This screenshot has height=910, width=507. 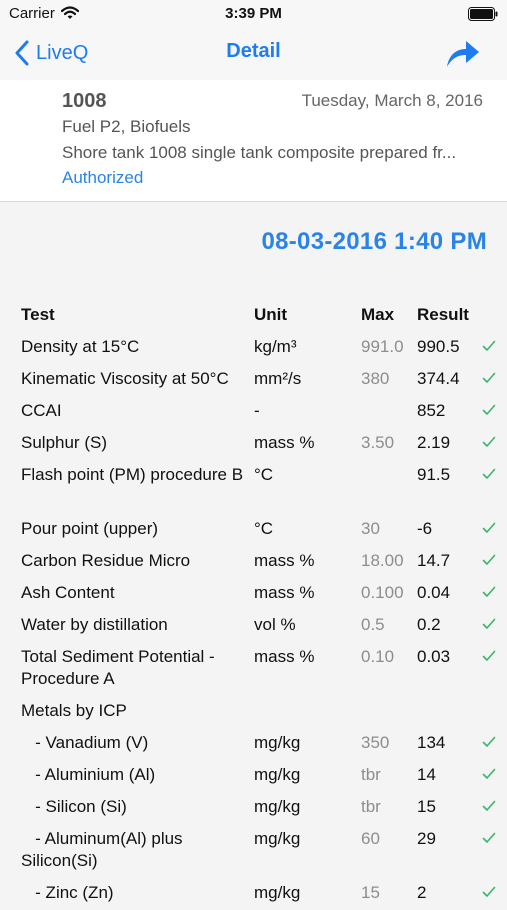 I want to click on row-unit: vol %, so click(x=275, y=624).